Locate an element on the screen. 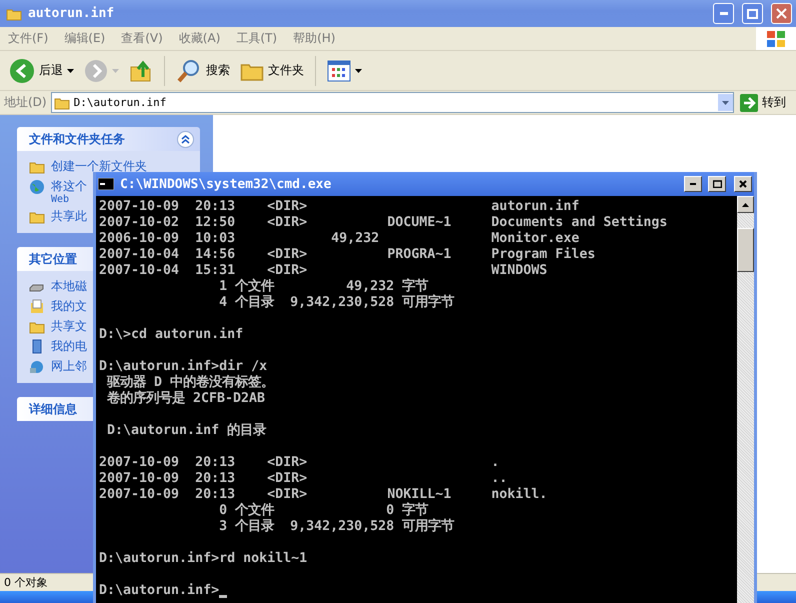 Image resolution: width=796 pixels, height=603 pixels. console-line: 4 个目录 9,342,230,528 可用字节 is located at coordinates (336, 303).